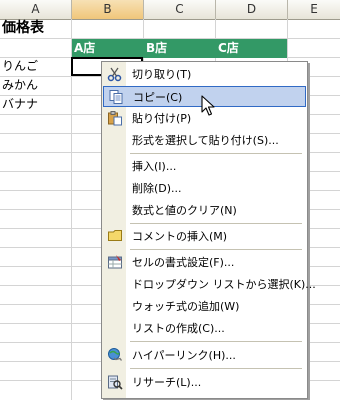 This screenshot has width=340, height=400. What do you see at coordinates (186, 306) in the screenshot?
I see `menu-item-label: ウォッチ式の追加(W)` at bounding box center [186, 306].